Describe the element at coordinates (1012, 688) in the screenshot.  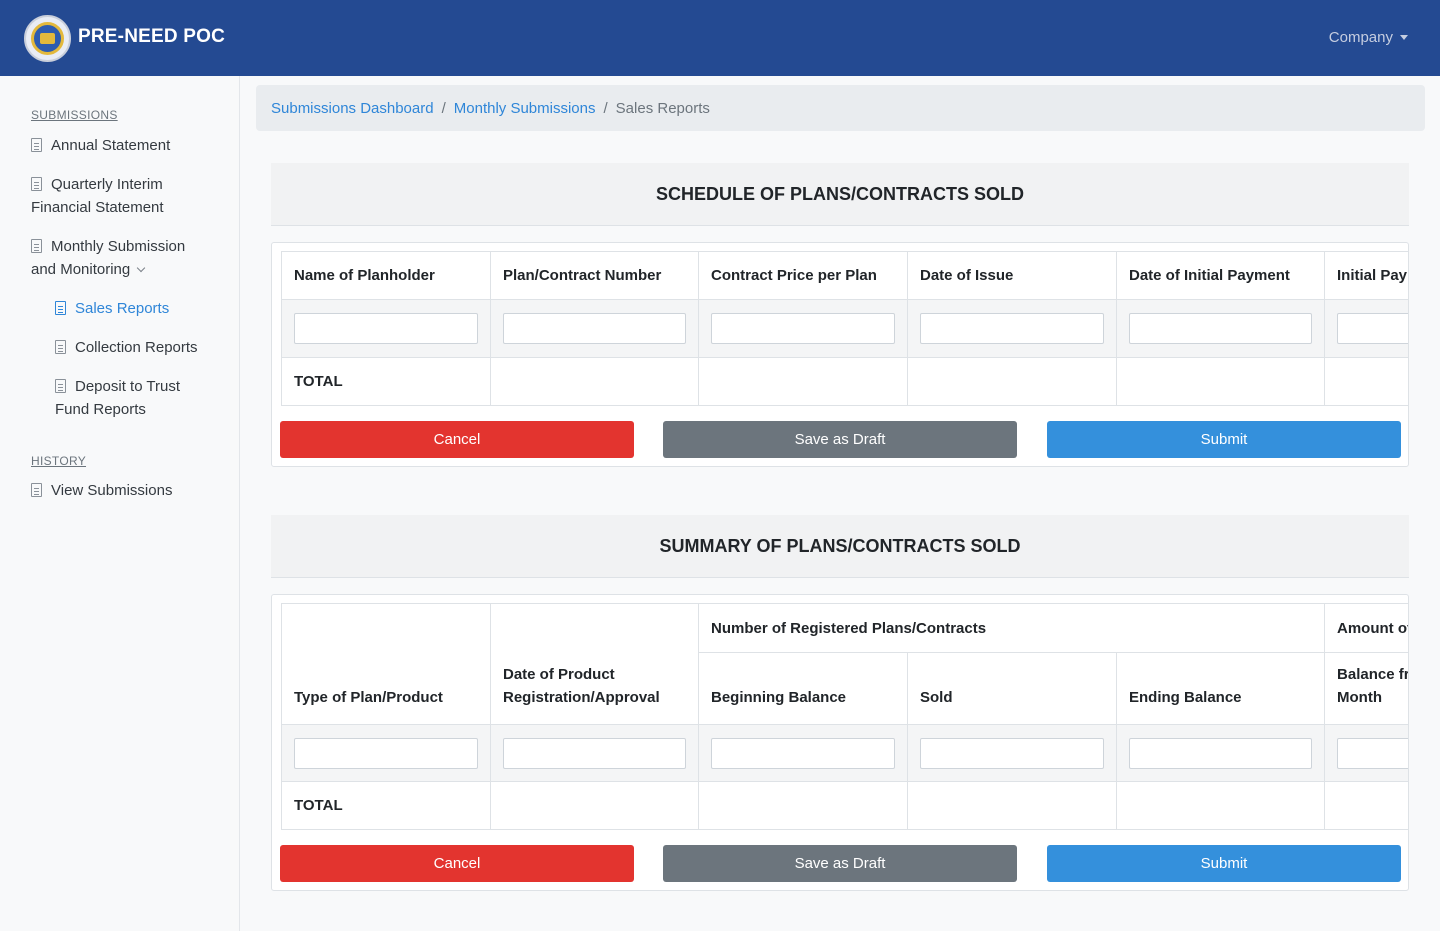
I see `column-header-sold: Sold` at that location.